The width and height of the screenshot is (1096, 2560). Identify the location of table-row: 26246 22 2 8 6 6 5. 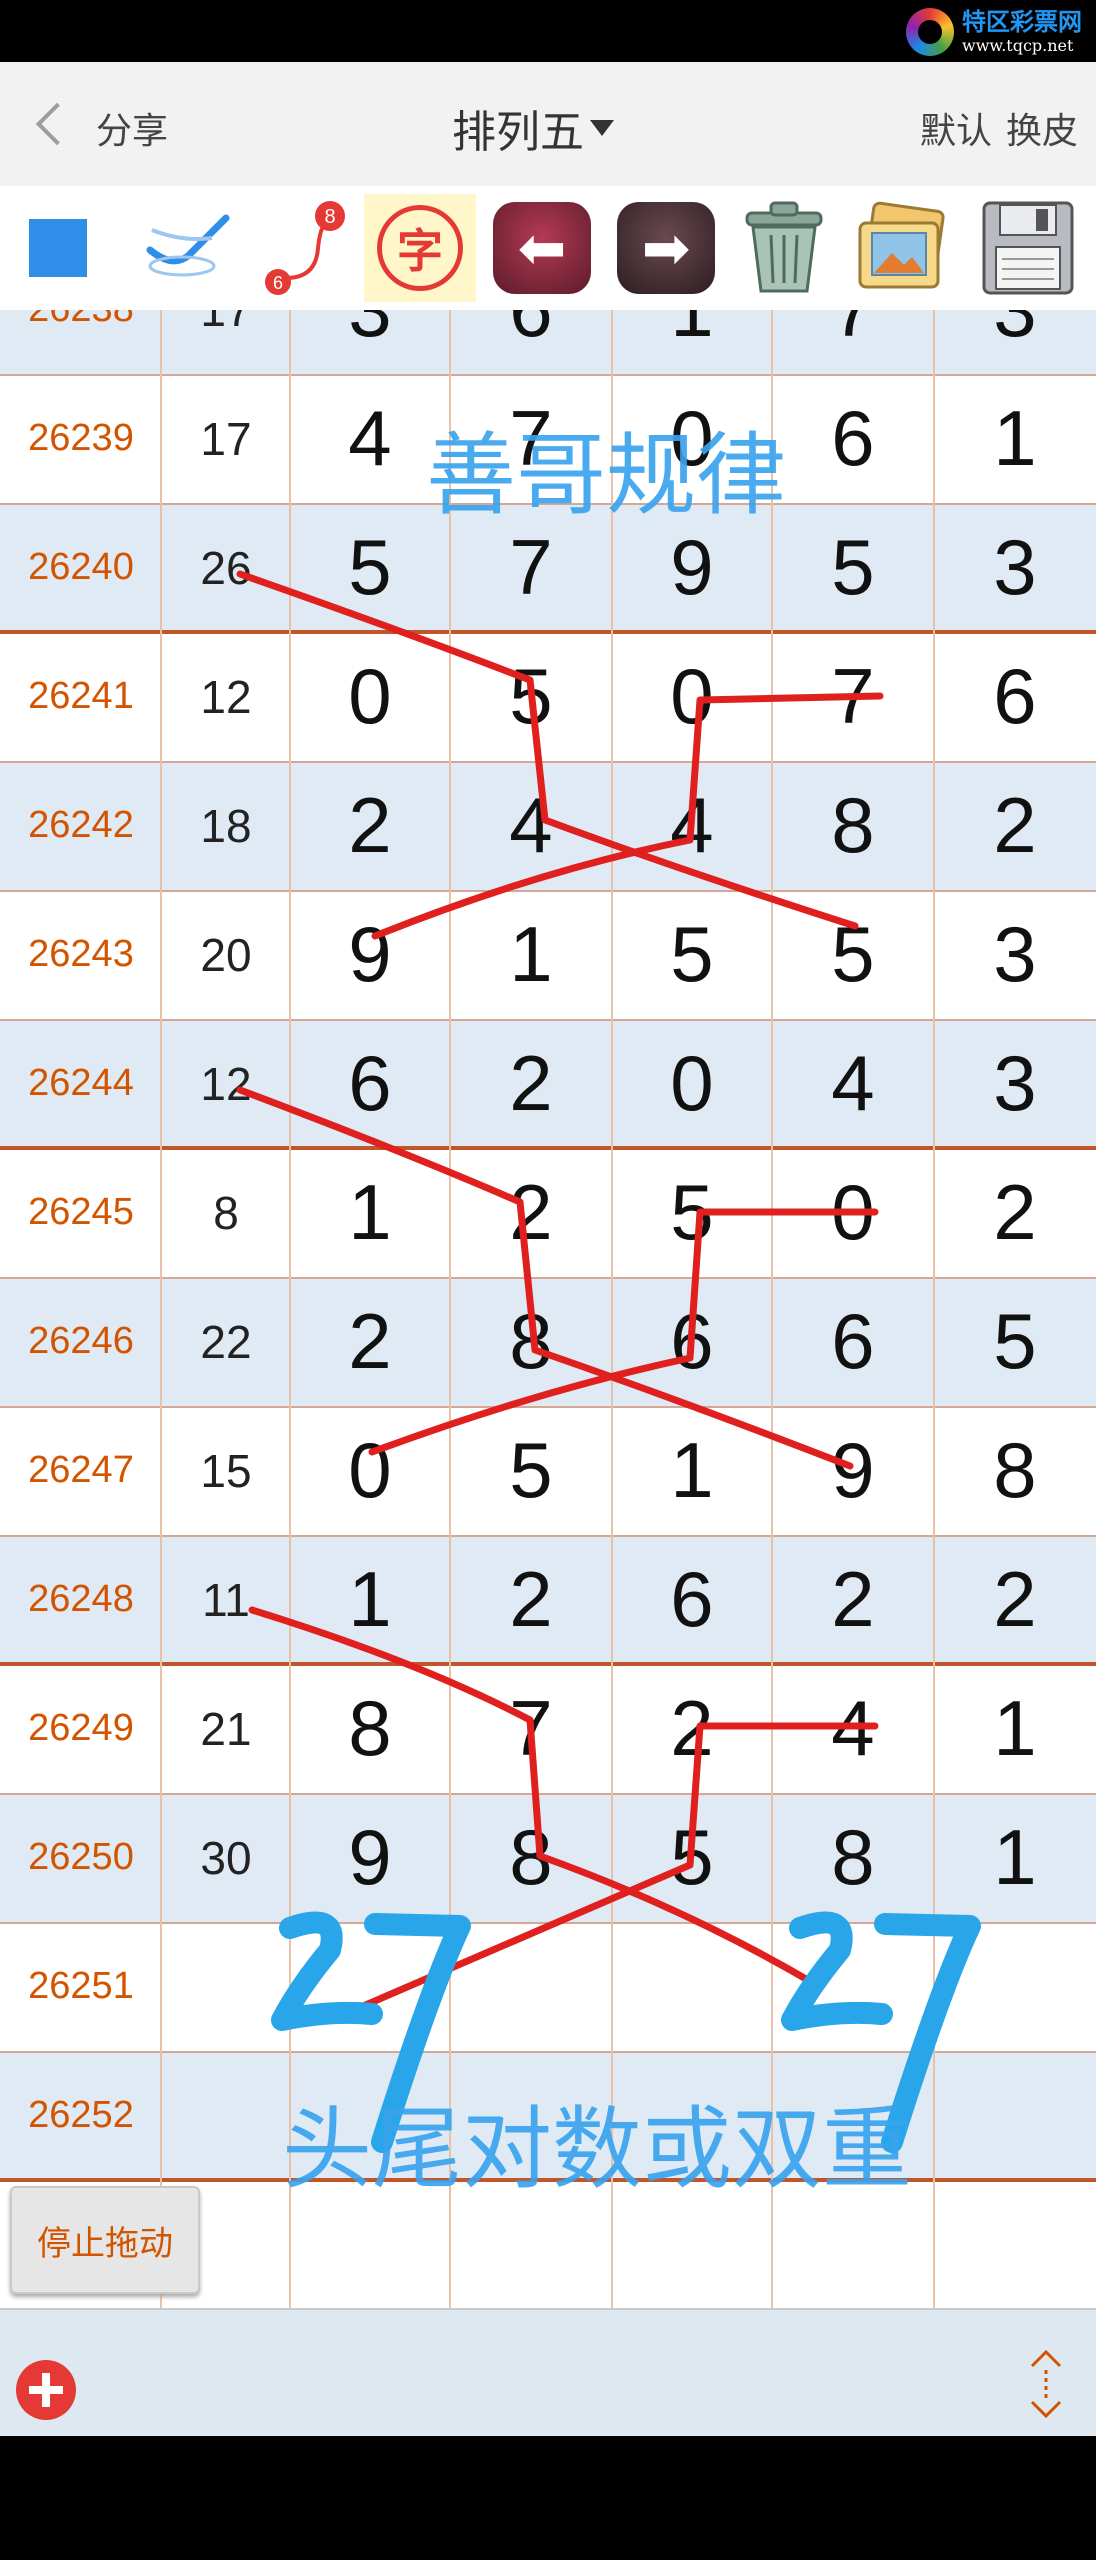
(548, 1341).